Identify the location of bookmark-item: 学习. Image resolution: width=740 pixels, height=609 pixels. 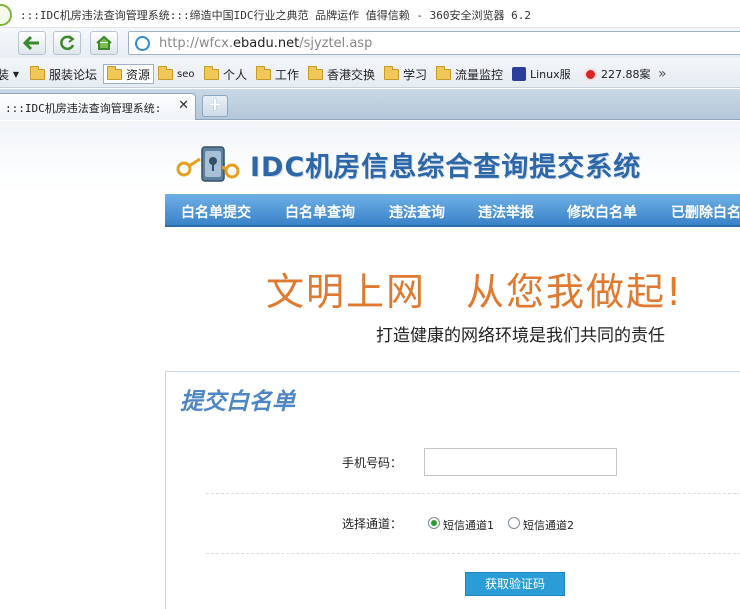
(405, 74).